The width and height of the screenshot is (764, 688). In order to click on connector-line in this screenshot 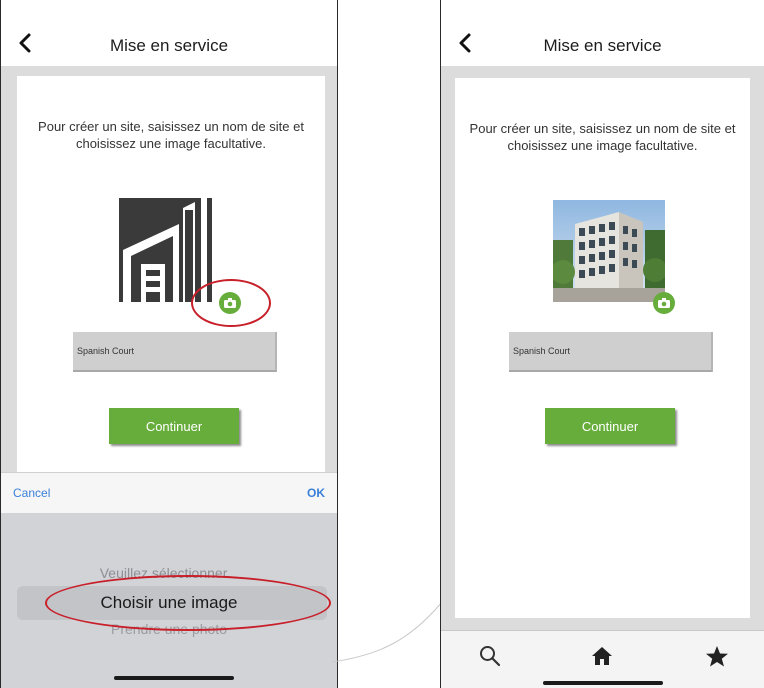, I will do `click(387, 632)`.